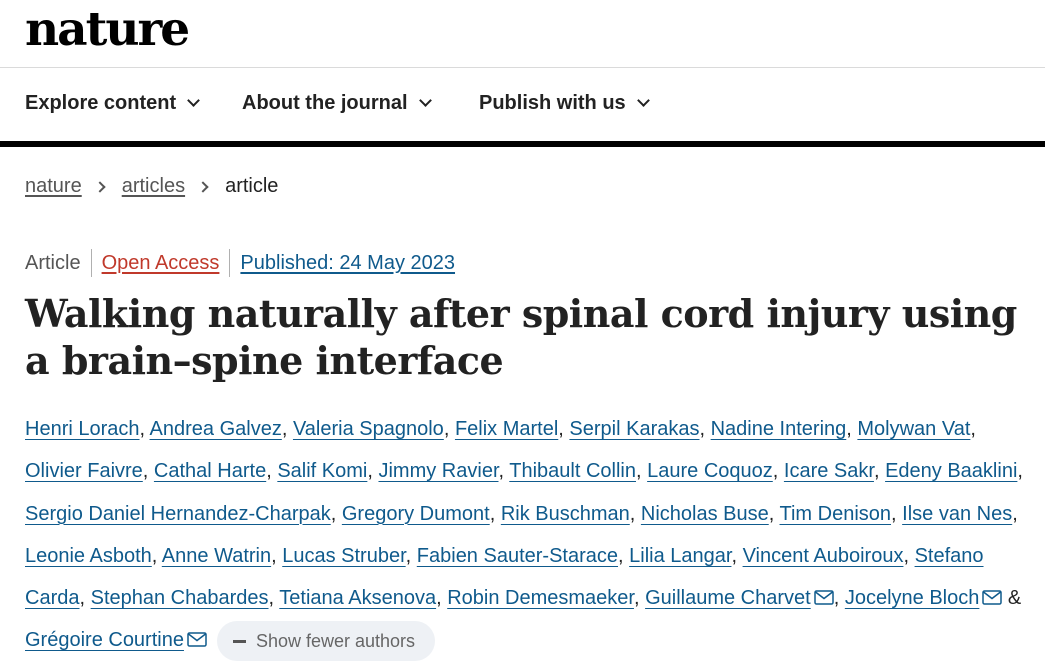 The height and width of the screenshot is (671, 1045). I want to click on author-link: Icare Sakr, so click(829, 471).